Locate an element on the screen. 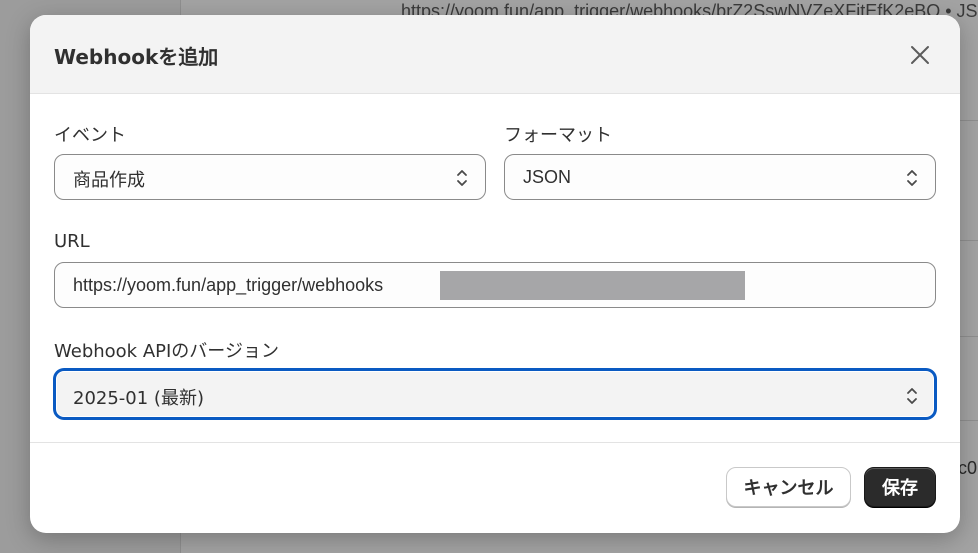  url-input: https://yoom.fun/app_trigger/webhooks is located at coordinates (495, 285).